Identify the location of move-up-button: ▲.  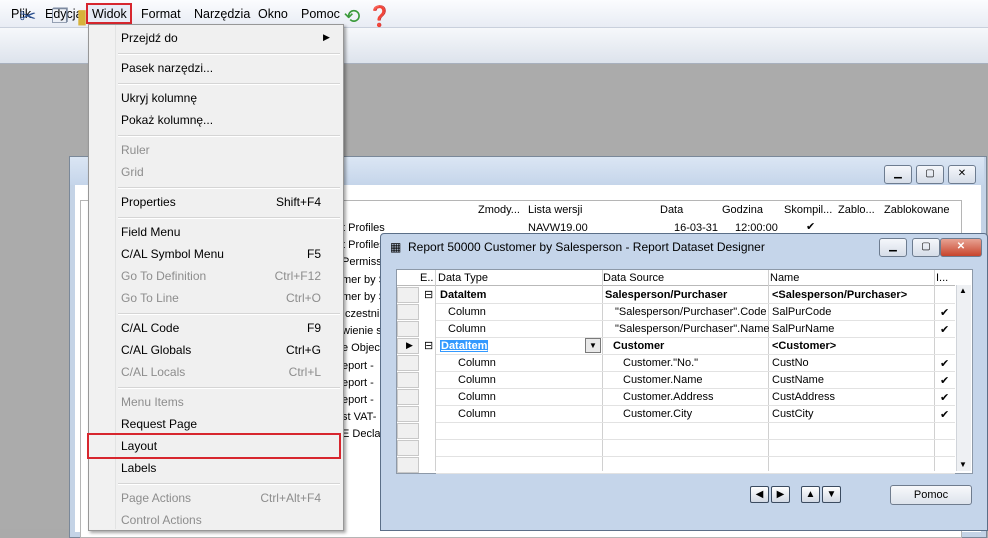
(810, 494).